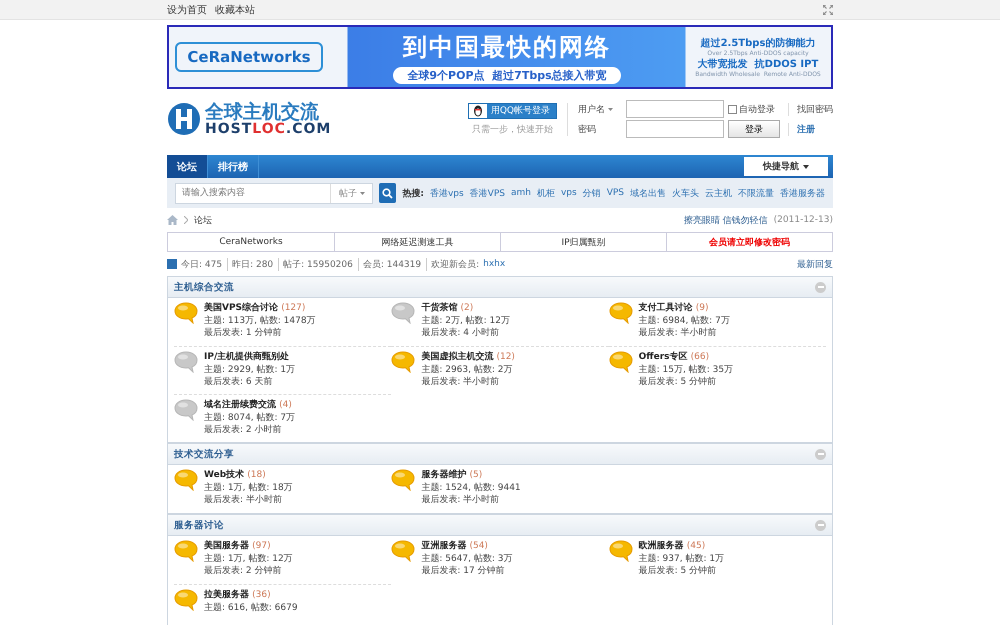  Describe the element at coordinates (828, 9) in the screenshot. I see `fullscreen-icon` at that location.